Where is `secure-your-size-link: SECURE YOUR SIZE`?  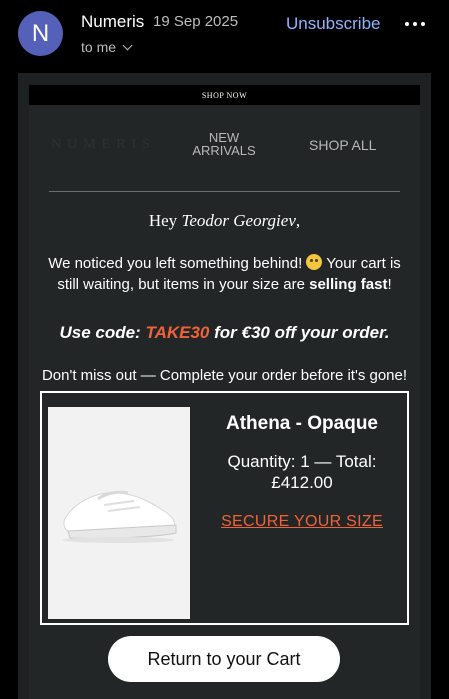 secure-your-size-link: SECURE YOUR SIZE is located at coordinates (302, 522).